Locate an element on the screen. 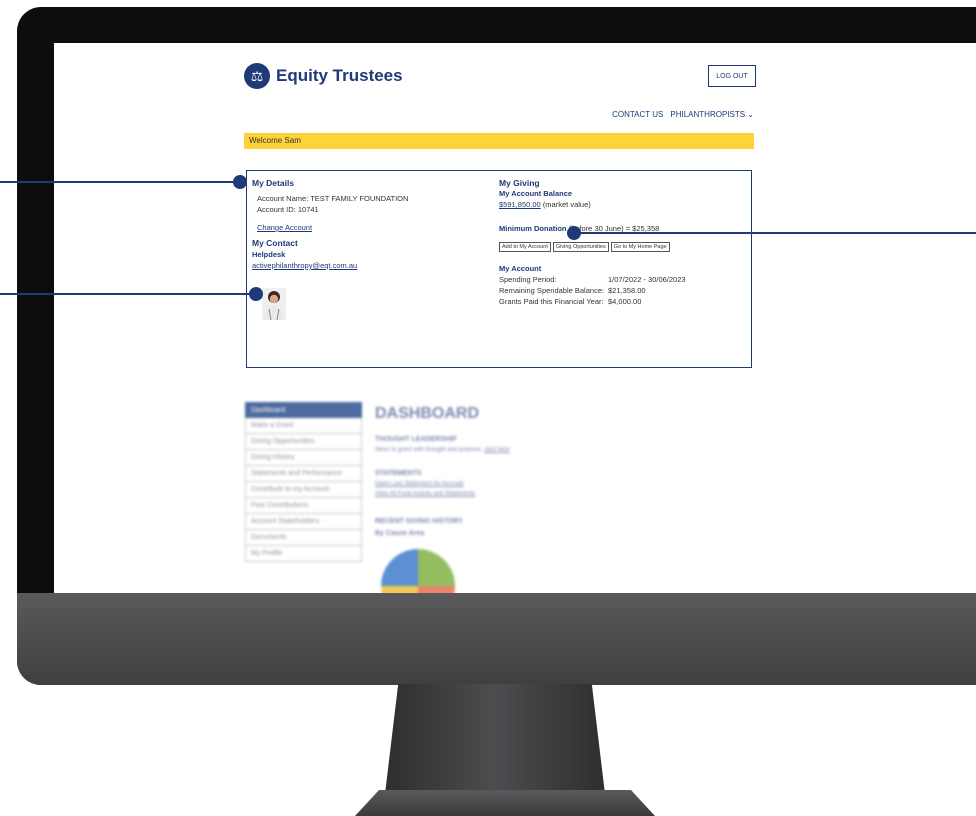 The image size is (976, 816). remaining-balance-label: Remaining Spendable Balance: is located at coordinates (552, 290).